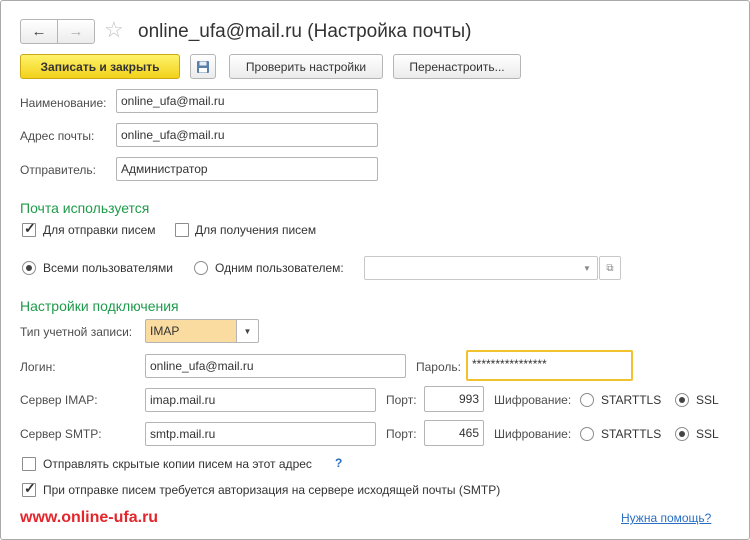 This screenshot has width=750, height=540. What do you see at coordinates (58, 170) in the screenshot?
I see `sender-label: Отправитель:` at bounding box center [58, 170].